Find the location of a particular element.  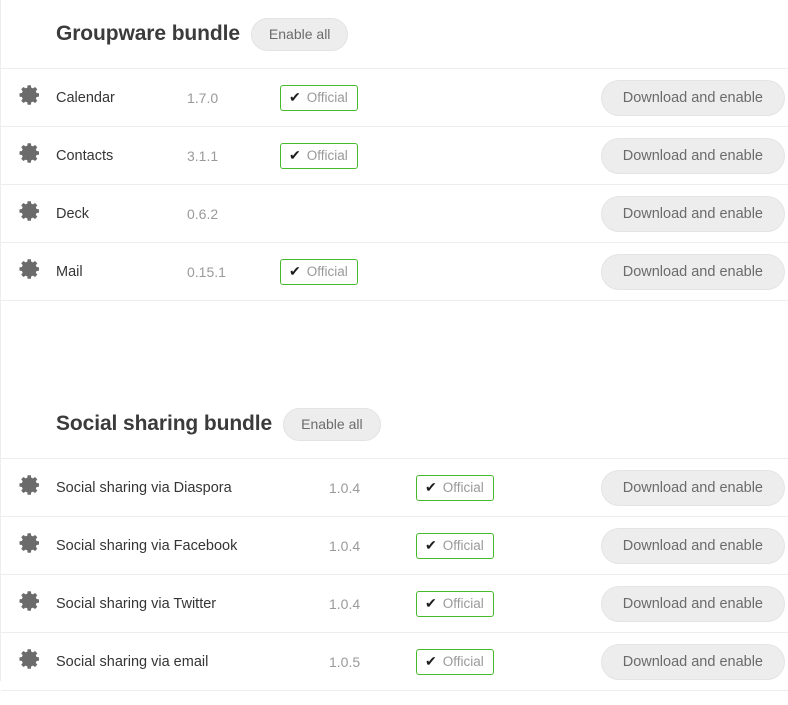

app-name: Social sharing via email is located at coordinates (132, 661).